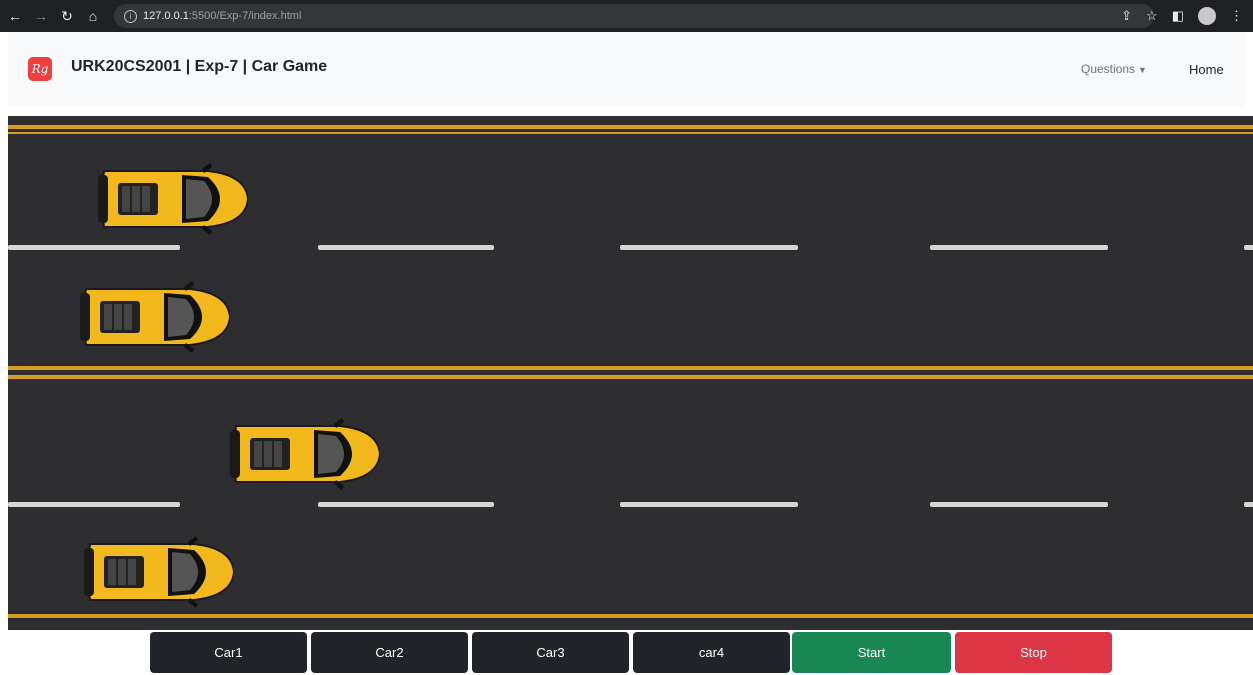  Describe the element at coordinates (67, 16) in the screenshot. I see `reload-icon: ↻` at that location.